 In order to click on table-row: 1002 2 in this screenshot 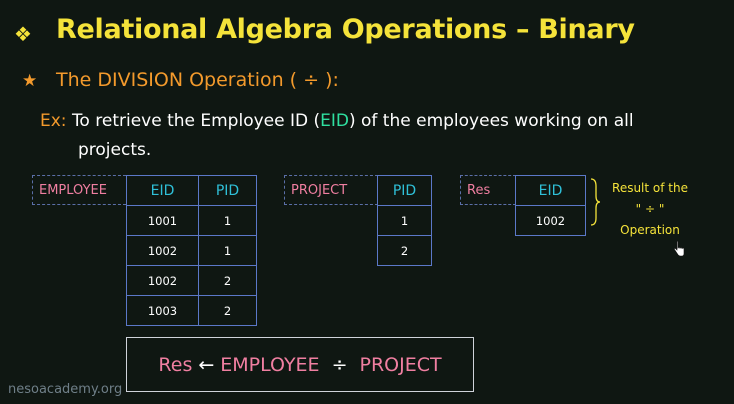, I will do `click(191, 280)`.